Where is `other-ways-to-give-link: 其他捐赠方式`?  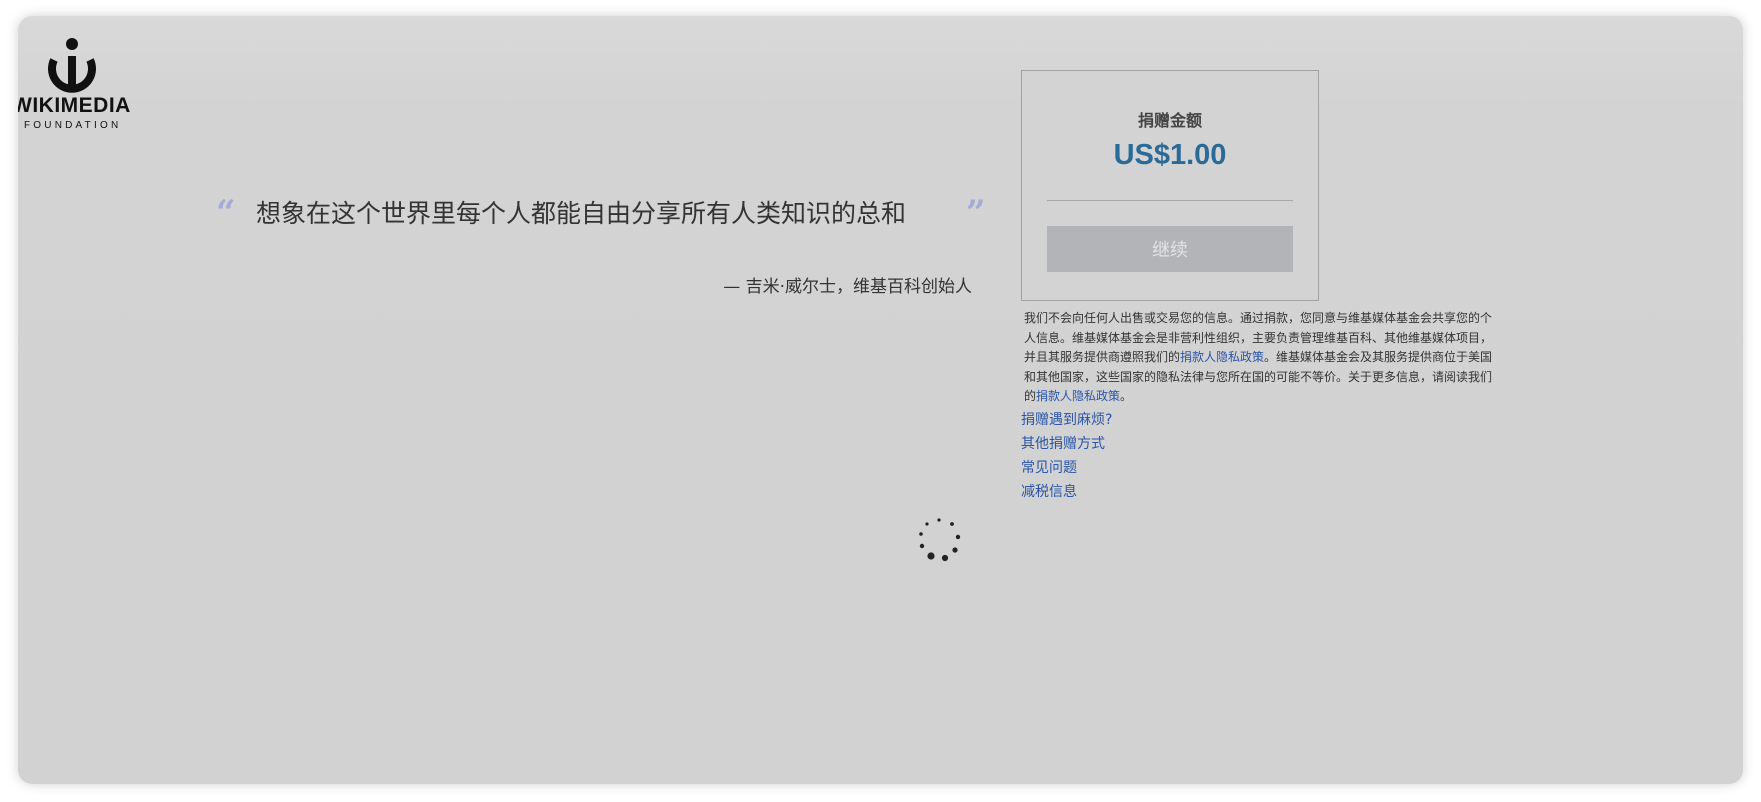 other-ways-to-give-link: 其他捐赠方式 is located at coordinates (1063, 444).